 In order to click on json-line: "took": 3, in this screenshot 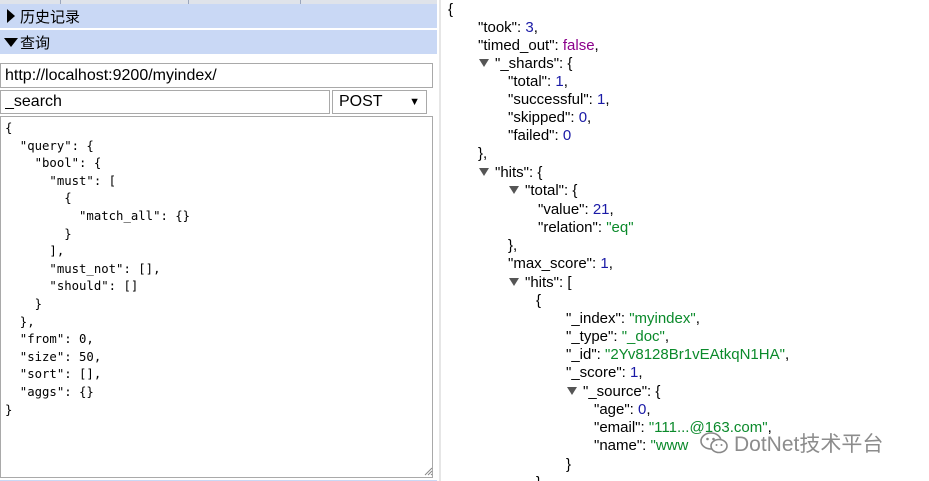, I will do `click(508, 27)`.